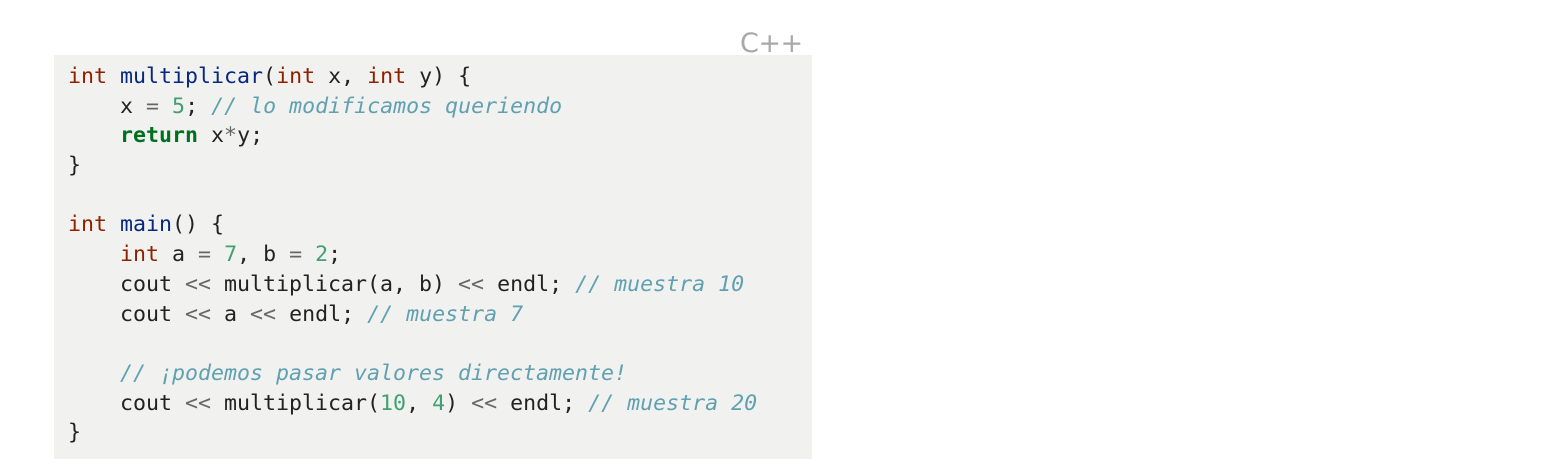 The image size is (1552, 465). I want to click on code-token-num: 7, so click(231, 255).